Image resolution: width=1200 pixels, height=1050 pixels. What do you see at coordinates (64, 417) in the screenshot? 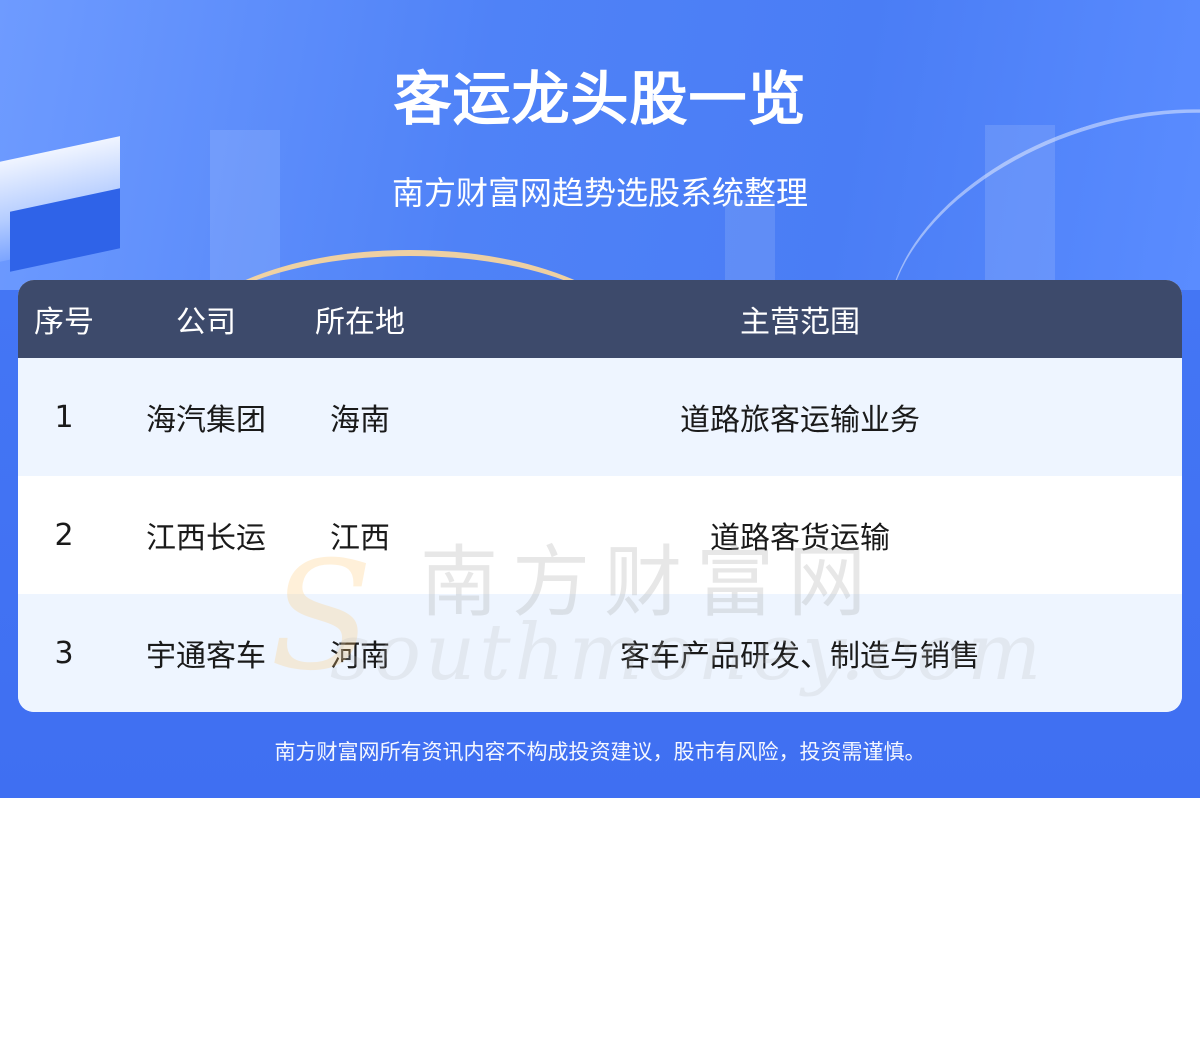
I see `cell-index: 1` at bounding box center [64, 417].